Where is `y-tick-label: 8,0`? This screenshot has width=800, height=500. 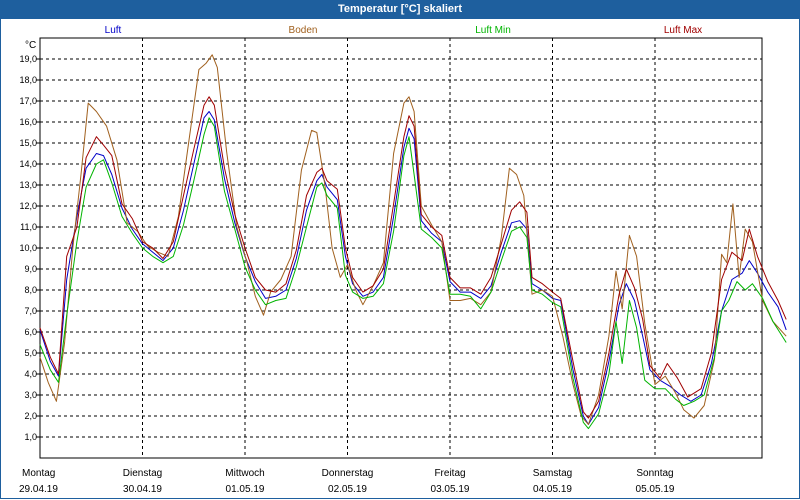 y-tick-label: 8,0 is located at coordinates (30, 290).